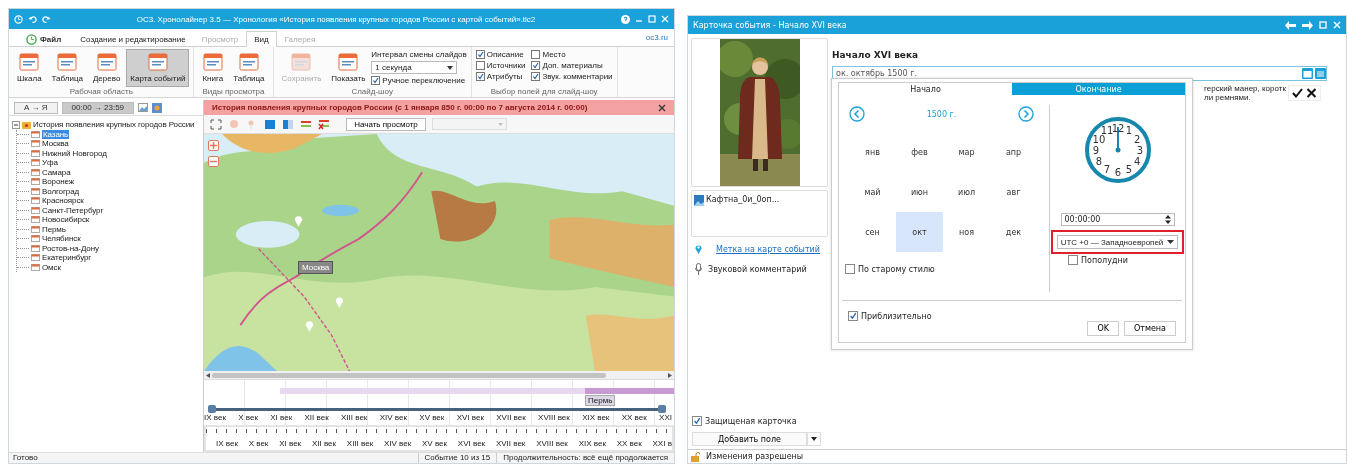 This screenshot has height=464, width=1347. I want to click on scroll-right-icon, so click(670, 375).